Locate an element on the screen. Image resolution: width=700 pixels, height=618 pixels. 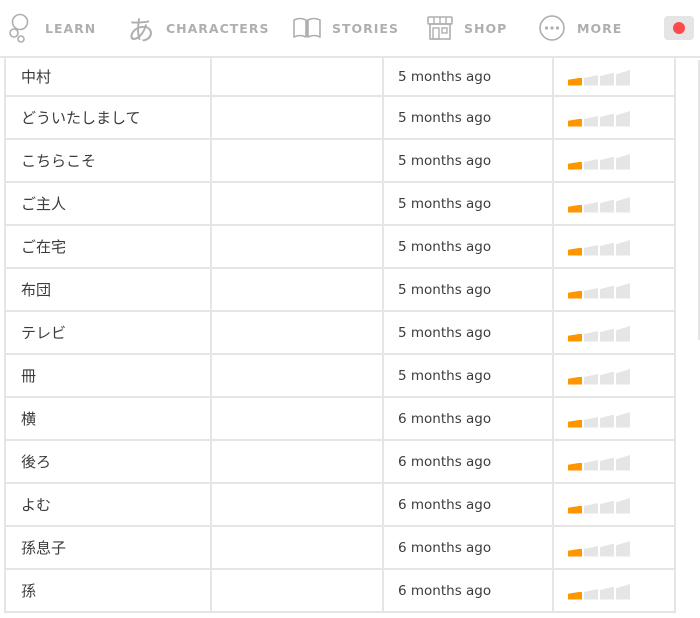
nav-learn-label: LEARN is located at coordinates (71, 28).